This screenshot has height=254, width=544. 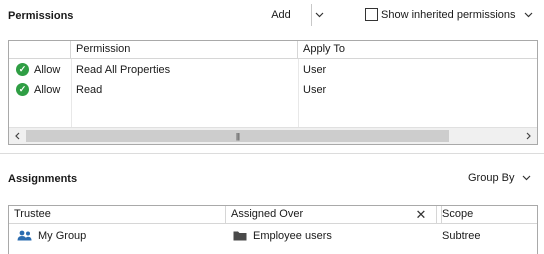 I want to click on permissions-title: Permissions, so click(x=41, y=16).